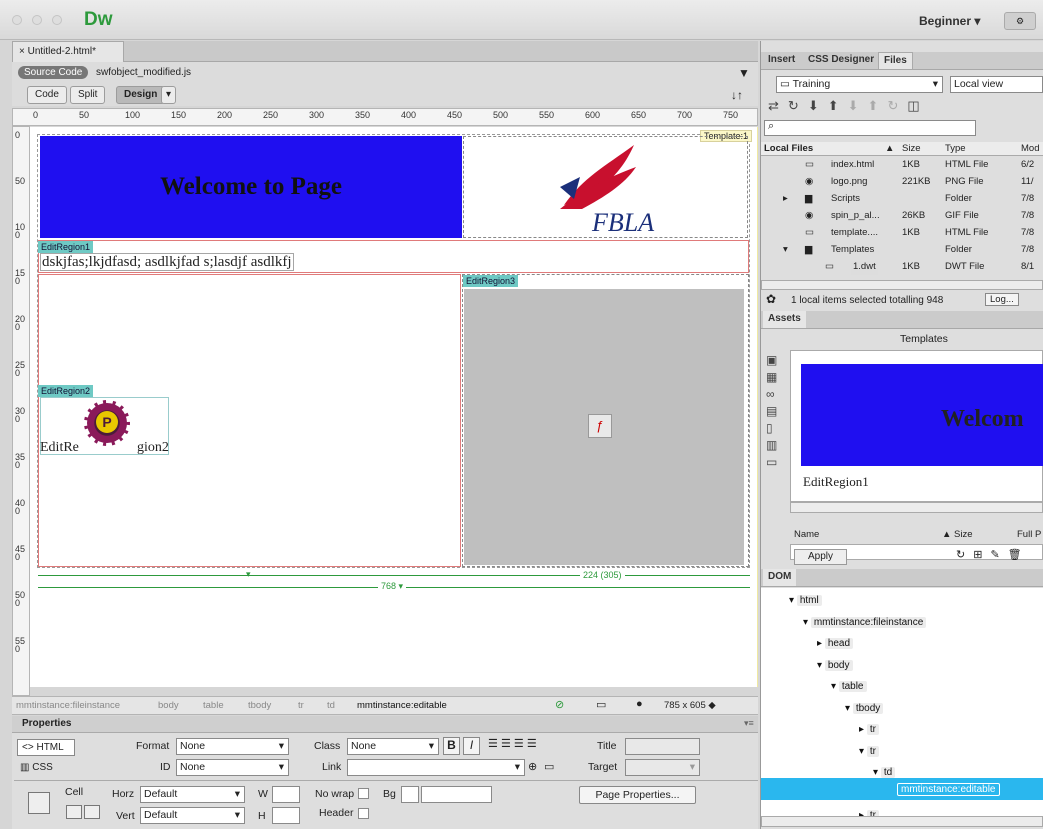 This screenshot has width=1043, height=829. Describe the element at coordinates (835, 665) in the screenshot. I see `dom-node: ▾ body` at that location.